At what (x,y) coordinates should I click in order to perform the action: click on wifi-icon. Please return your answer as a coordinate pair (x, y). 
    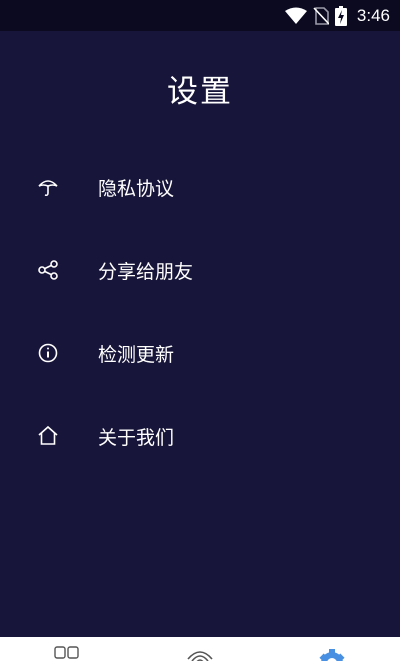
    Looking at the image, I should click on (200, 649).